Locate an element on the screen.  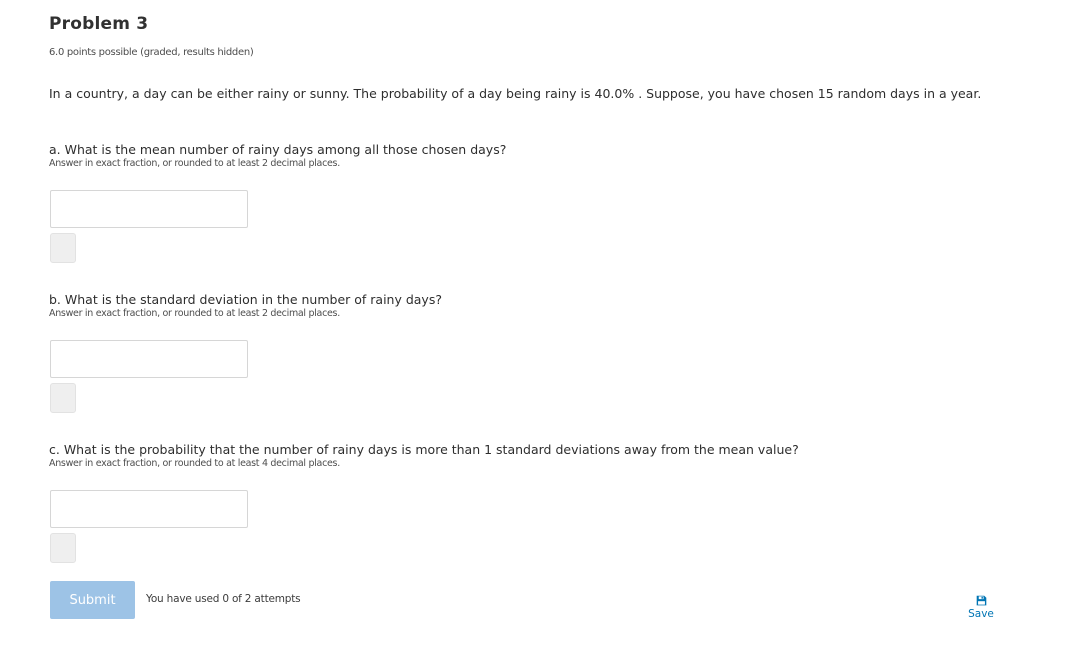
answer-input-c is located at coordinates (149, 509).